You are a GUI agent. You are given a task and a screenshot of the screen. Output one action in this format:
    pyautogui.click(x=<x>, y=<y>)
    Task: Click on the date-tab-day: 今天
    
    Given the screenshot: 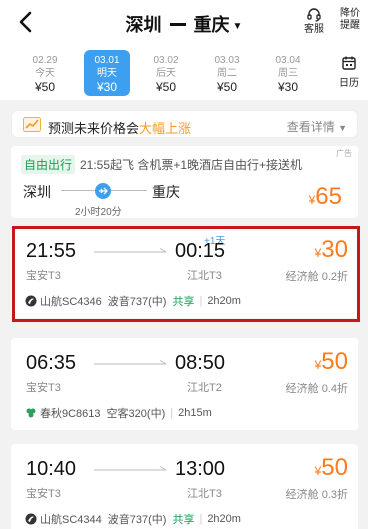 What is the action you would take?
    pyautogui.click(x=45, y=73)
    